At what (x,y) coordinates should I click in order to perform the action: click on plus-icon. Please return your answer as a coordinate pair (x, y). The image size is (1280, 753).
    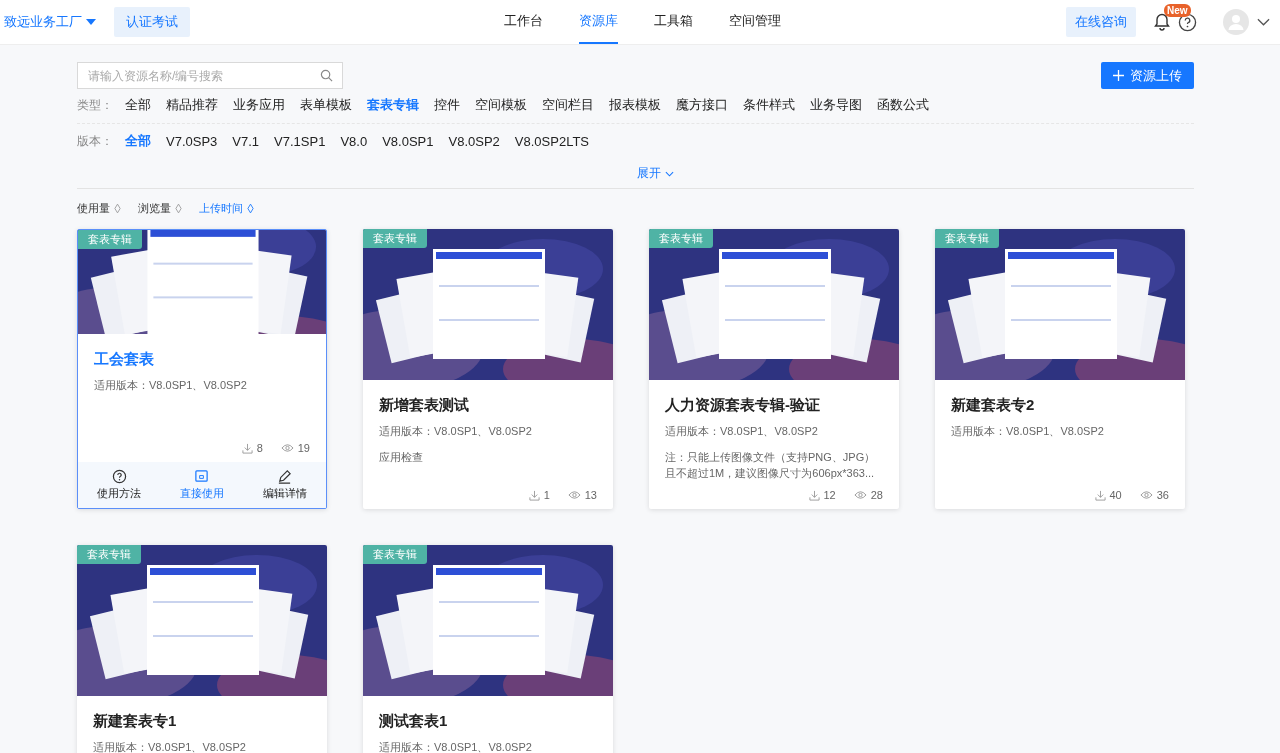
    Looking at the image, I should click on (1118, 75).